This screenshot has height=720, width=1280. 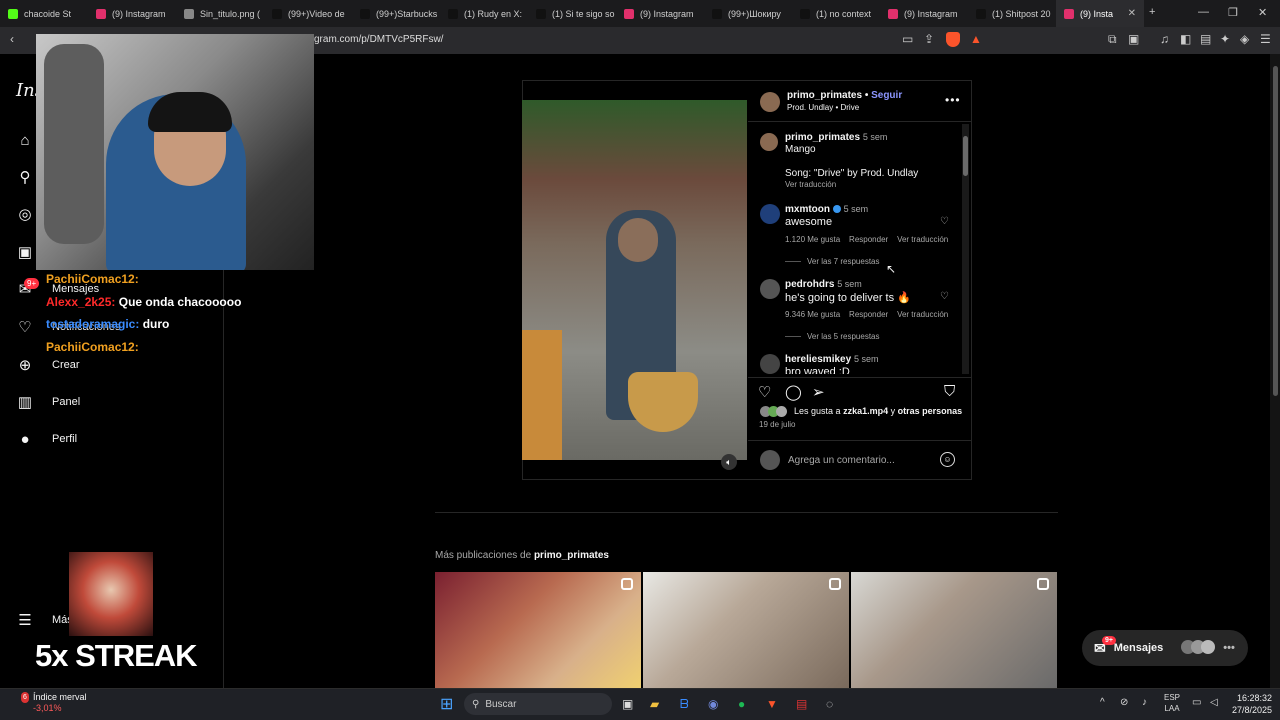 What do you see at coordinates (741, 704) in the screenshot?
I see `spotify-icon: ●` at bounding box center [741, 704].